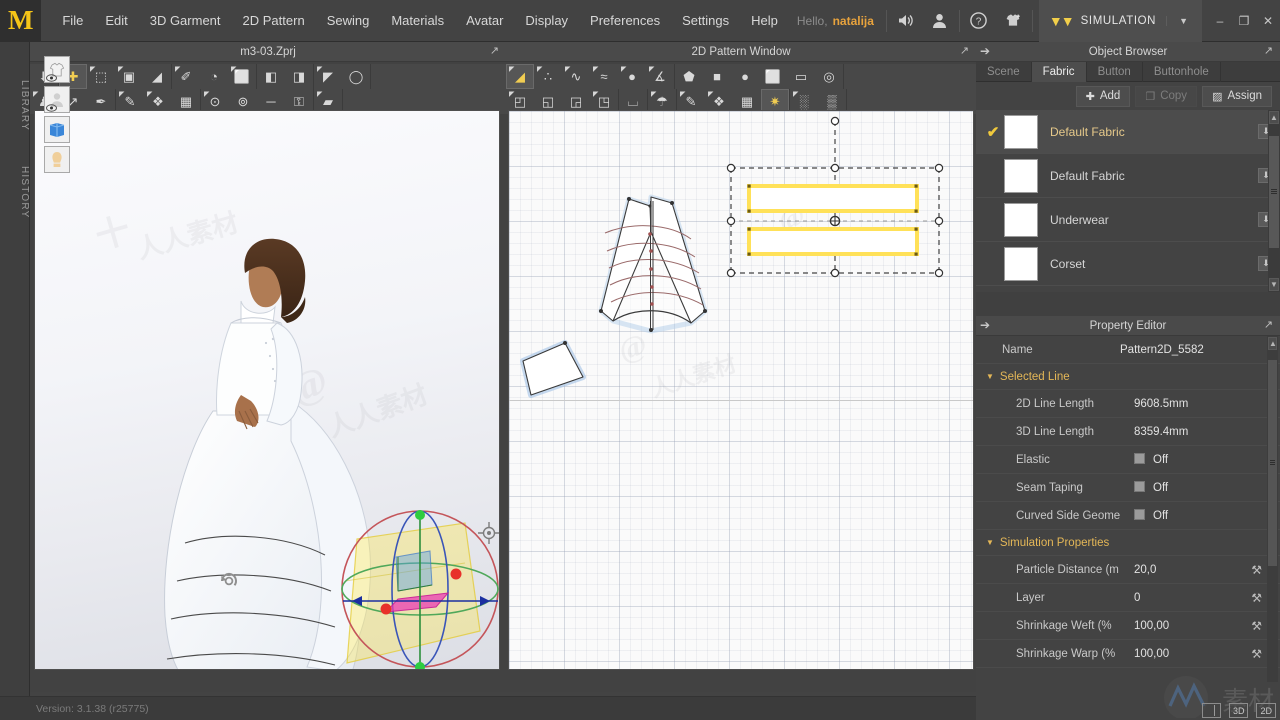  Describe the element at coordinates (1211, 710) in the screenshot. I see `split-view-button` at that location.